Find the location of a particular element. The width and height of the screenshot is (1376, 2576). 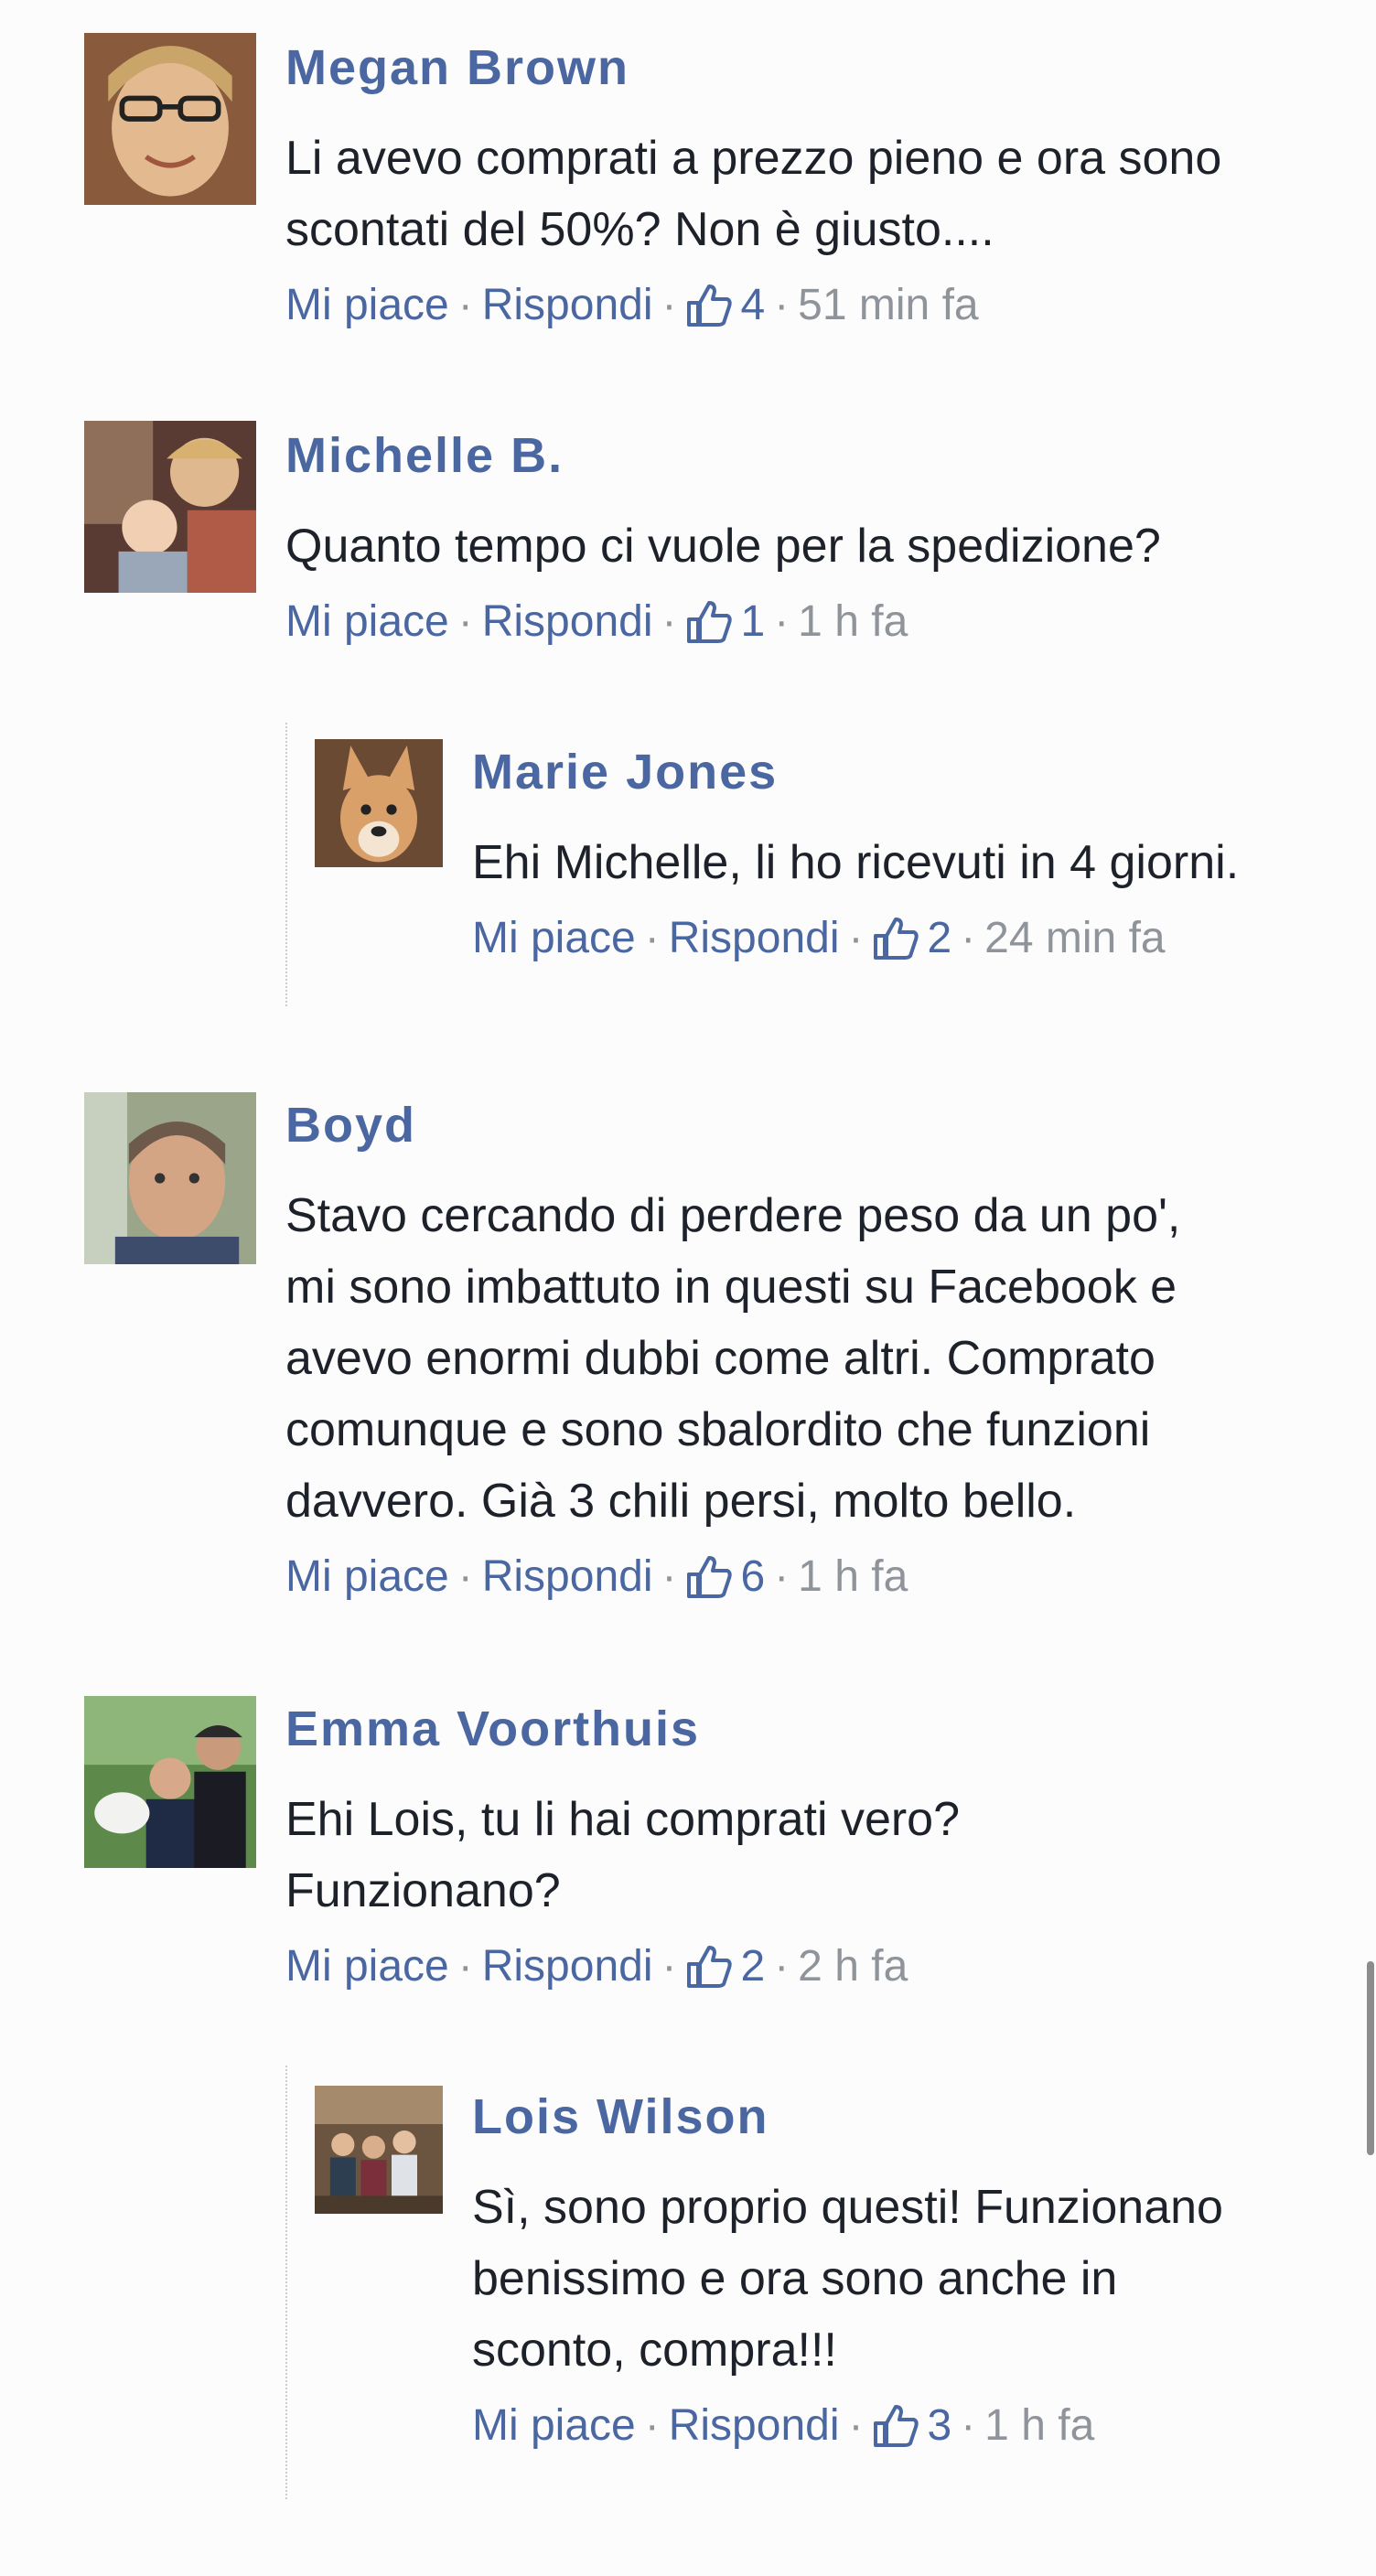

like-count: 3 is located at coordinates (939, 2426).